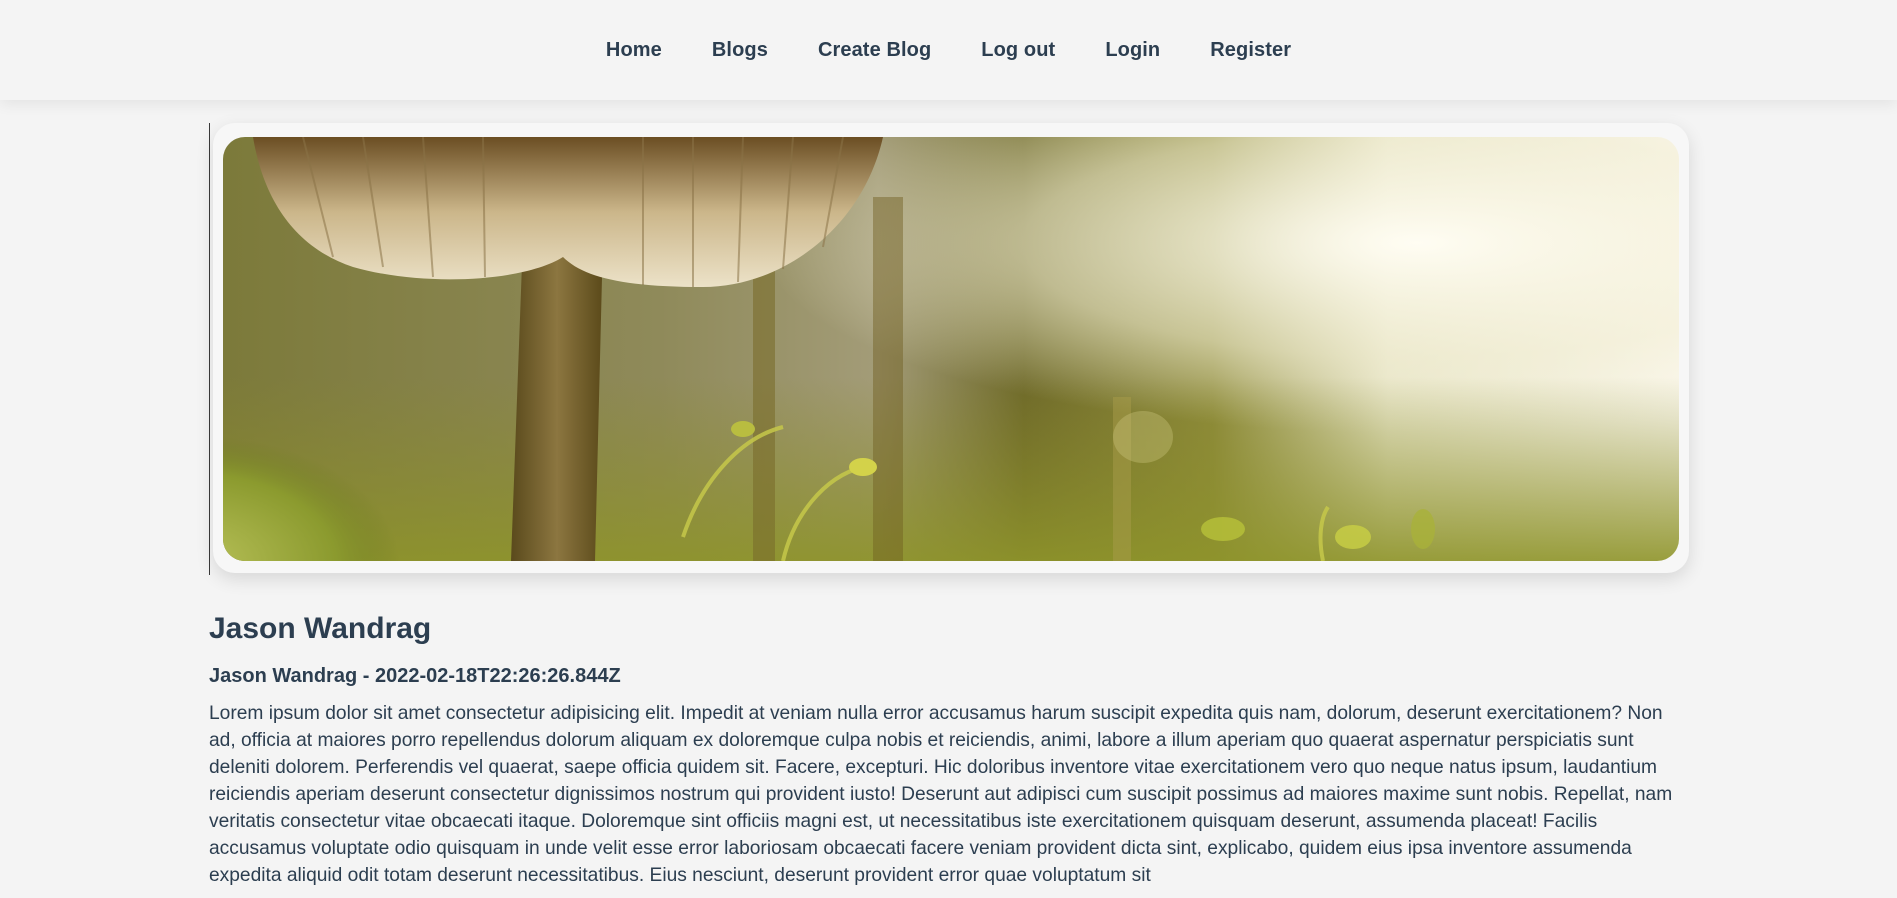 This screenshot has width=1897, height=898. I want to click on nav-home-link: Home, so click(634, 50).